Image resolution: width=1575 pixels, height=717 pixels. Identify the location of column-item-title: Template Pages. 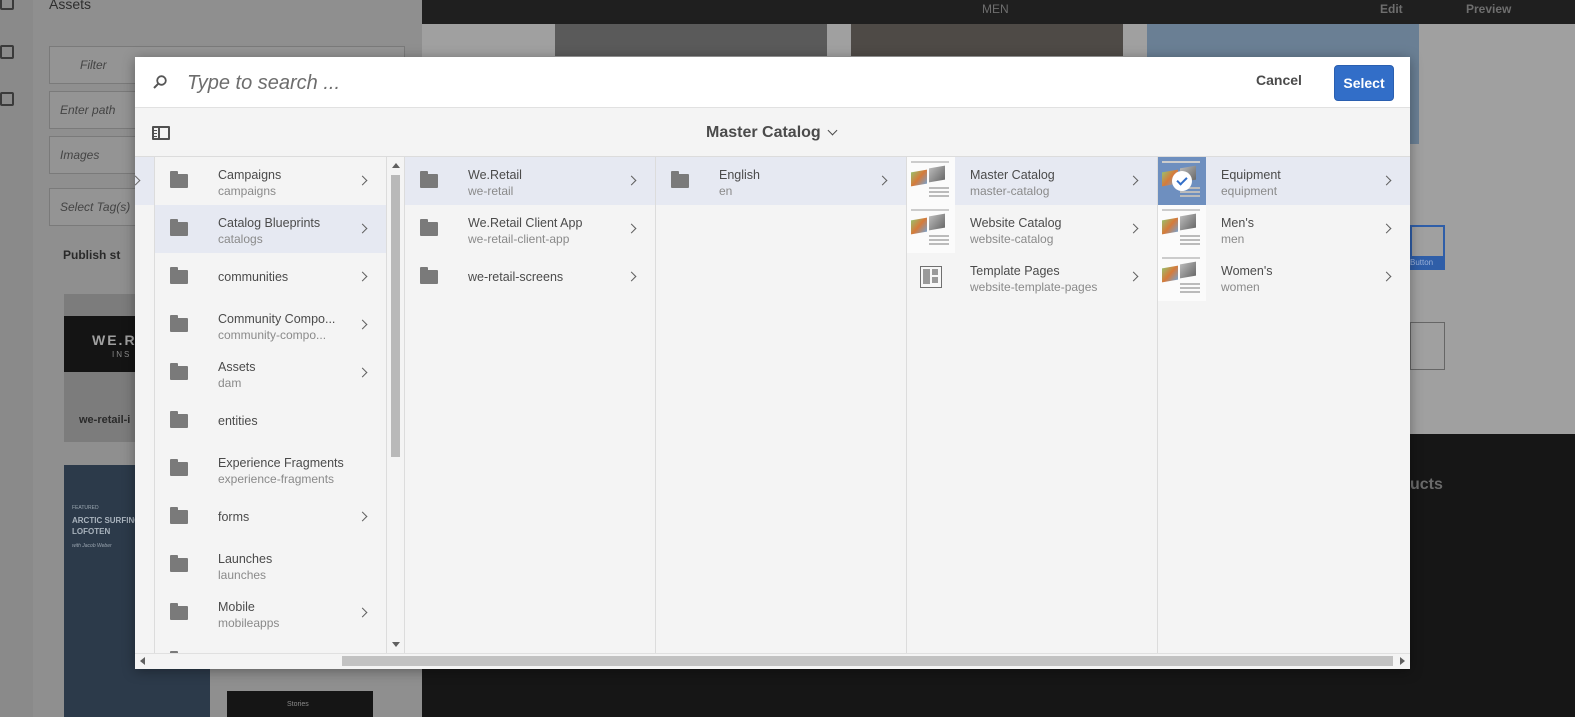
(1015, 271).